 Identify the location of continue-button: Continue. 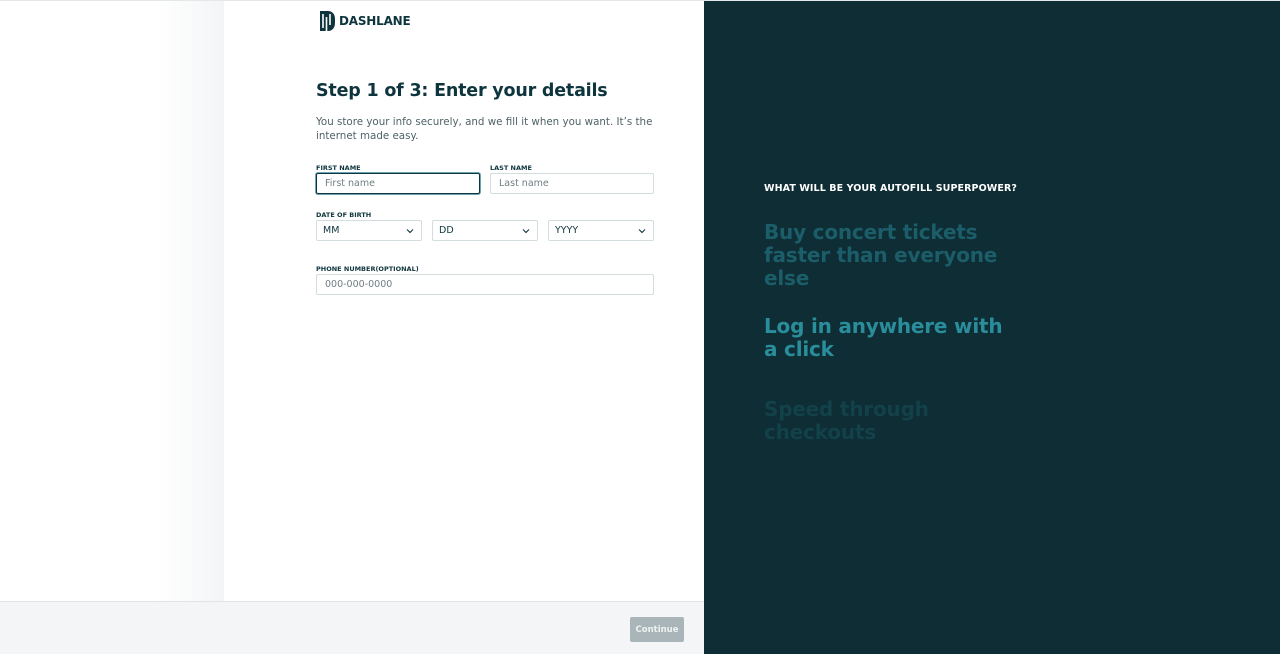
(657, 629).